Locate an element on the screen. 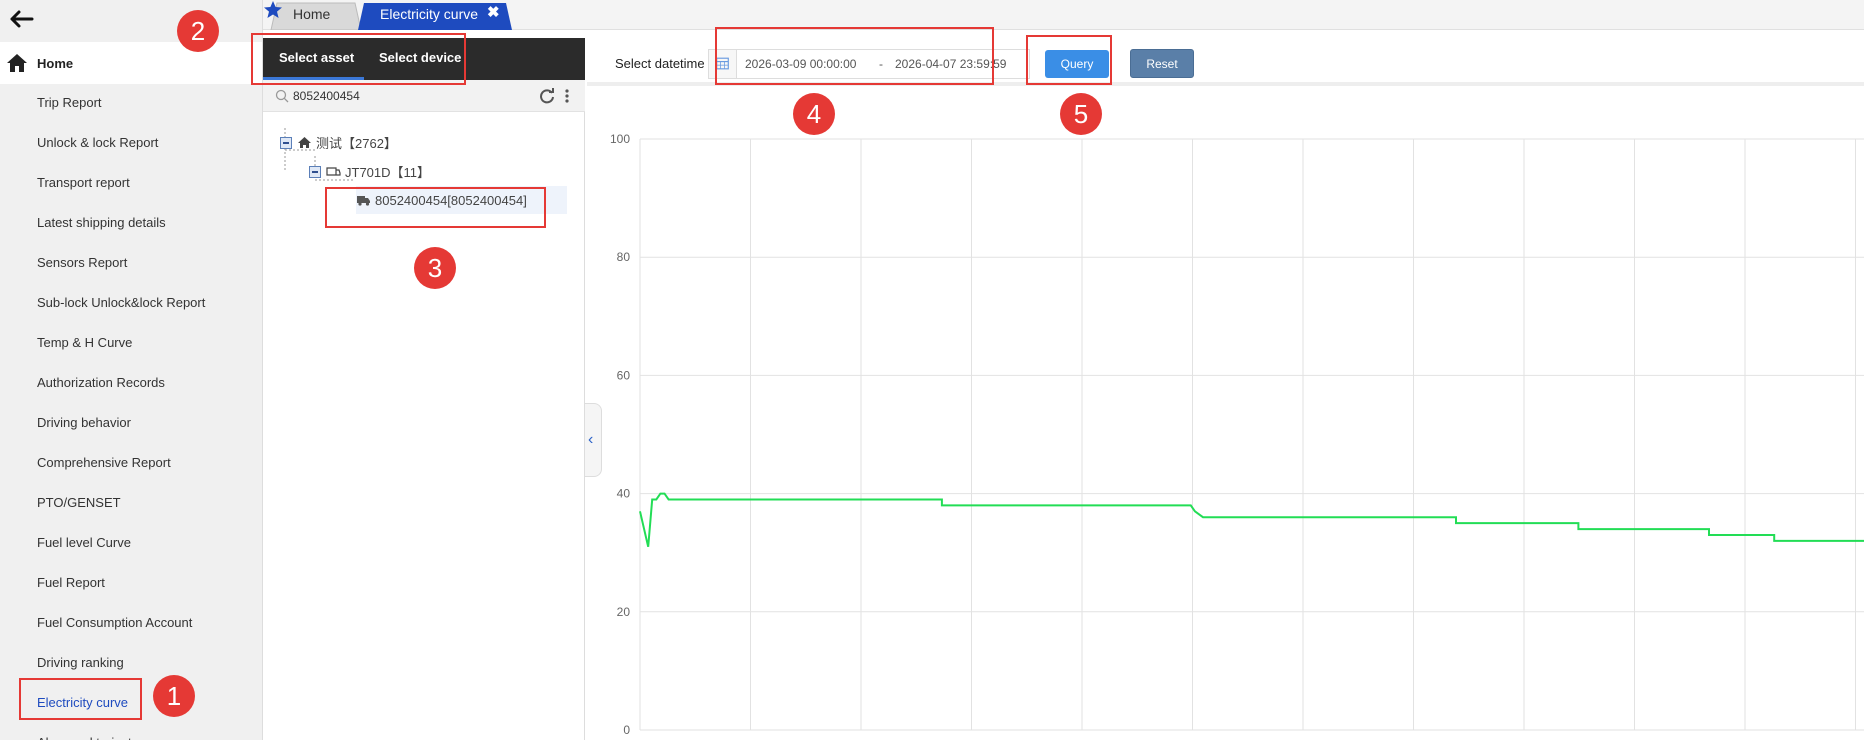  tab-bar: Home Electricity curve ✖ is located at coordinates (1063, 15).